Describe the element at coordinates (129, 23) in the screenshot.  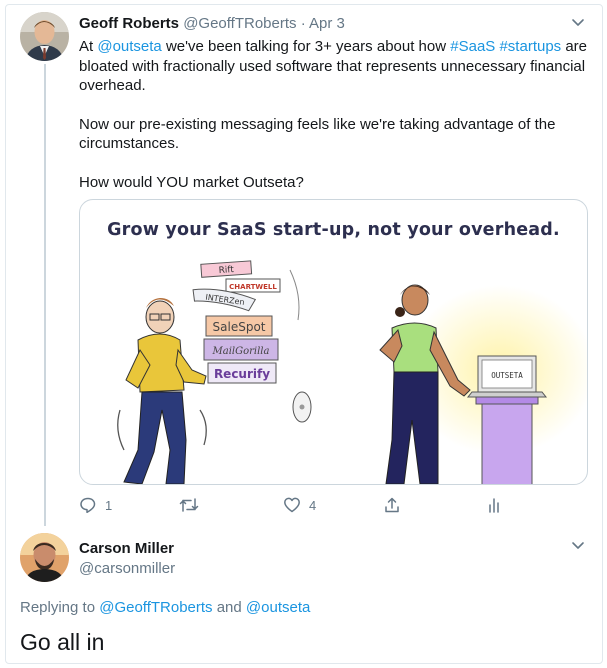
I see `author-name: Geoff Roberts` at that location.